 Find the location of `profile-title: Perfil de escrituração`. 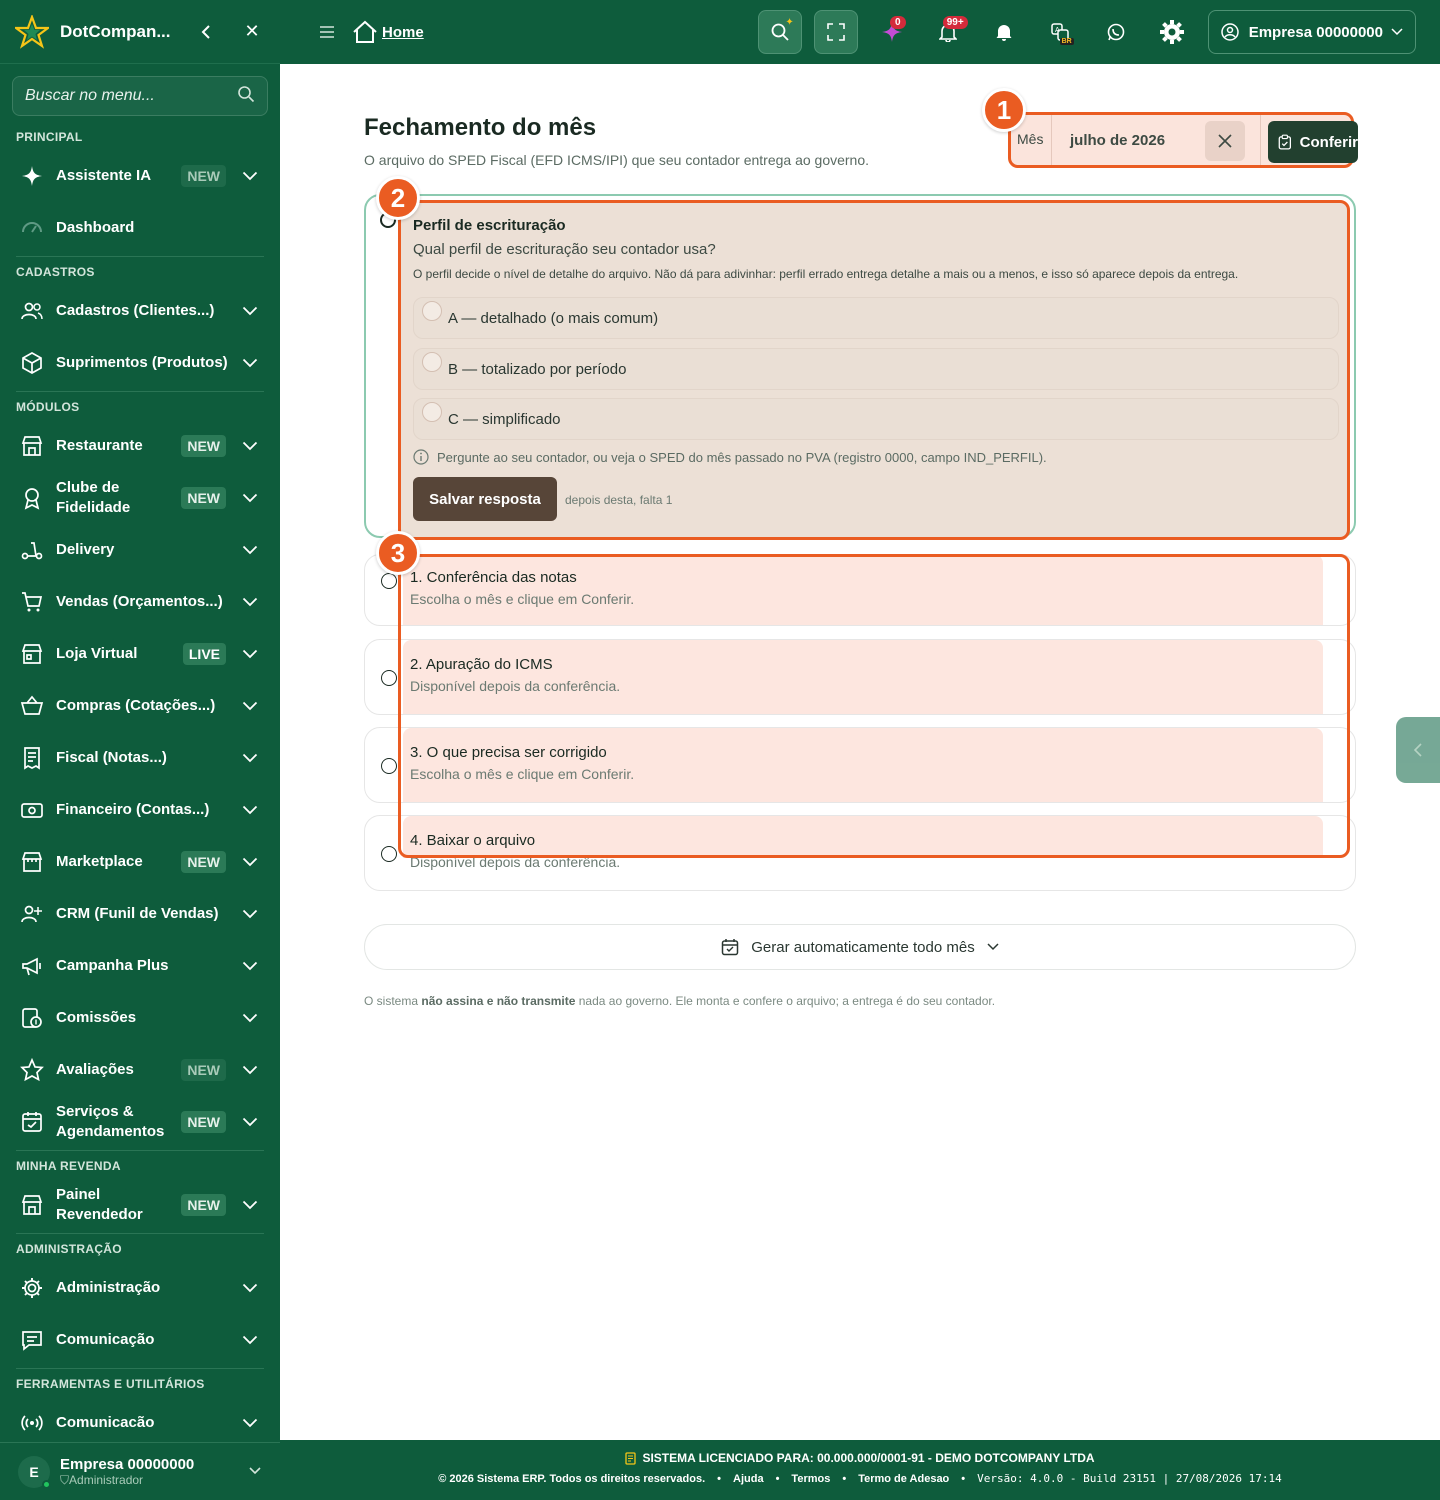

profile-title: Perfil de escrituração is located at coordinates (489, 225).